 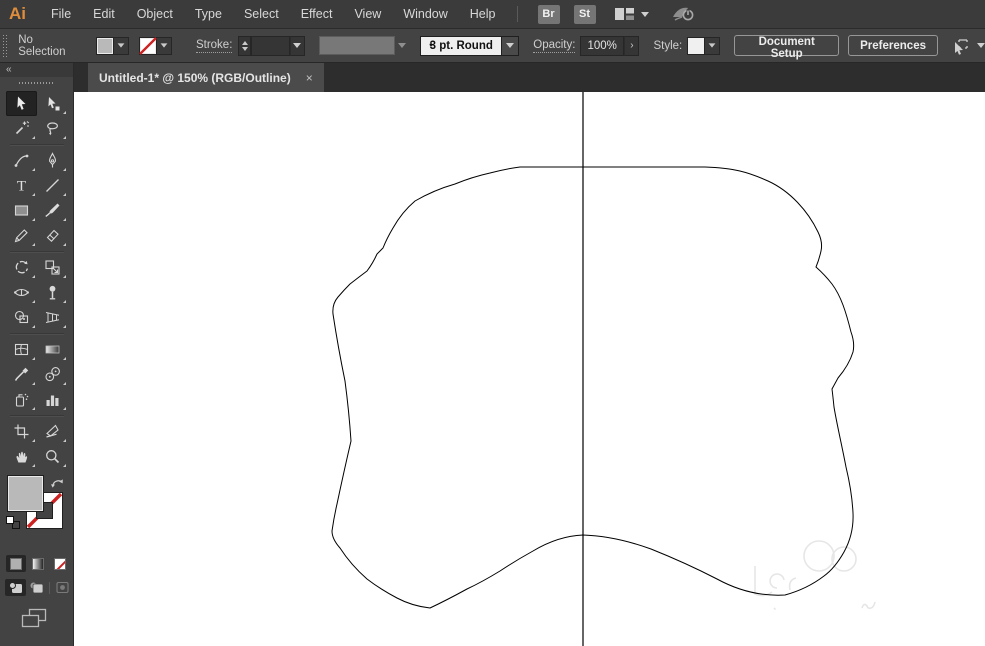 I want to click on shape-builder-icon, so click(x=21, y=317).